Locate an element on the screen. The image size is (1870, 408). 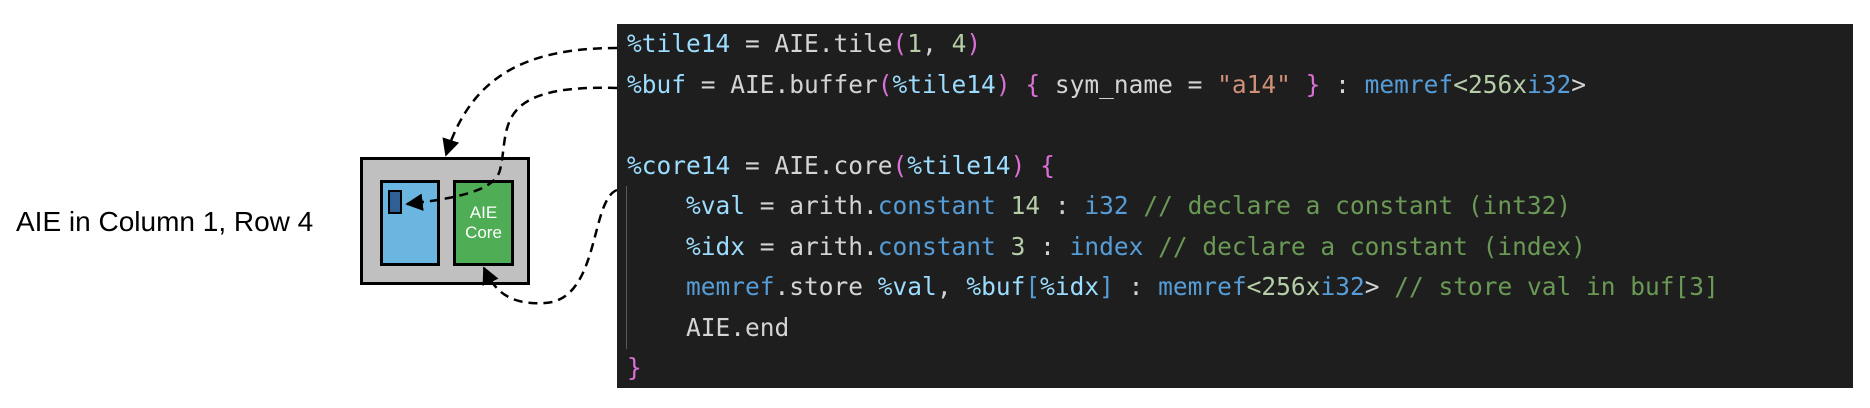
code-line-9: } is located at coordinates (1240, 368).